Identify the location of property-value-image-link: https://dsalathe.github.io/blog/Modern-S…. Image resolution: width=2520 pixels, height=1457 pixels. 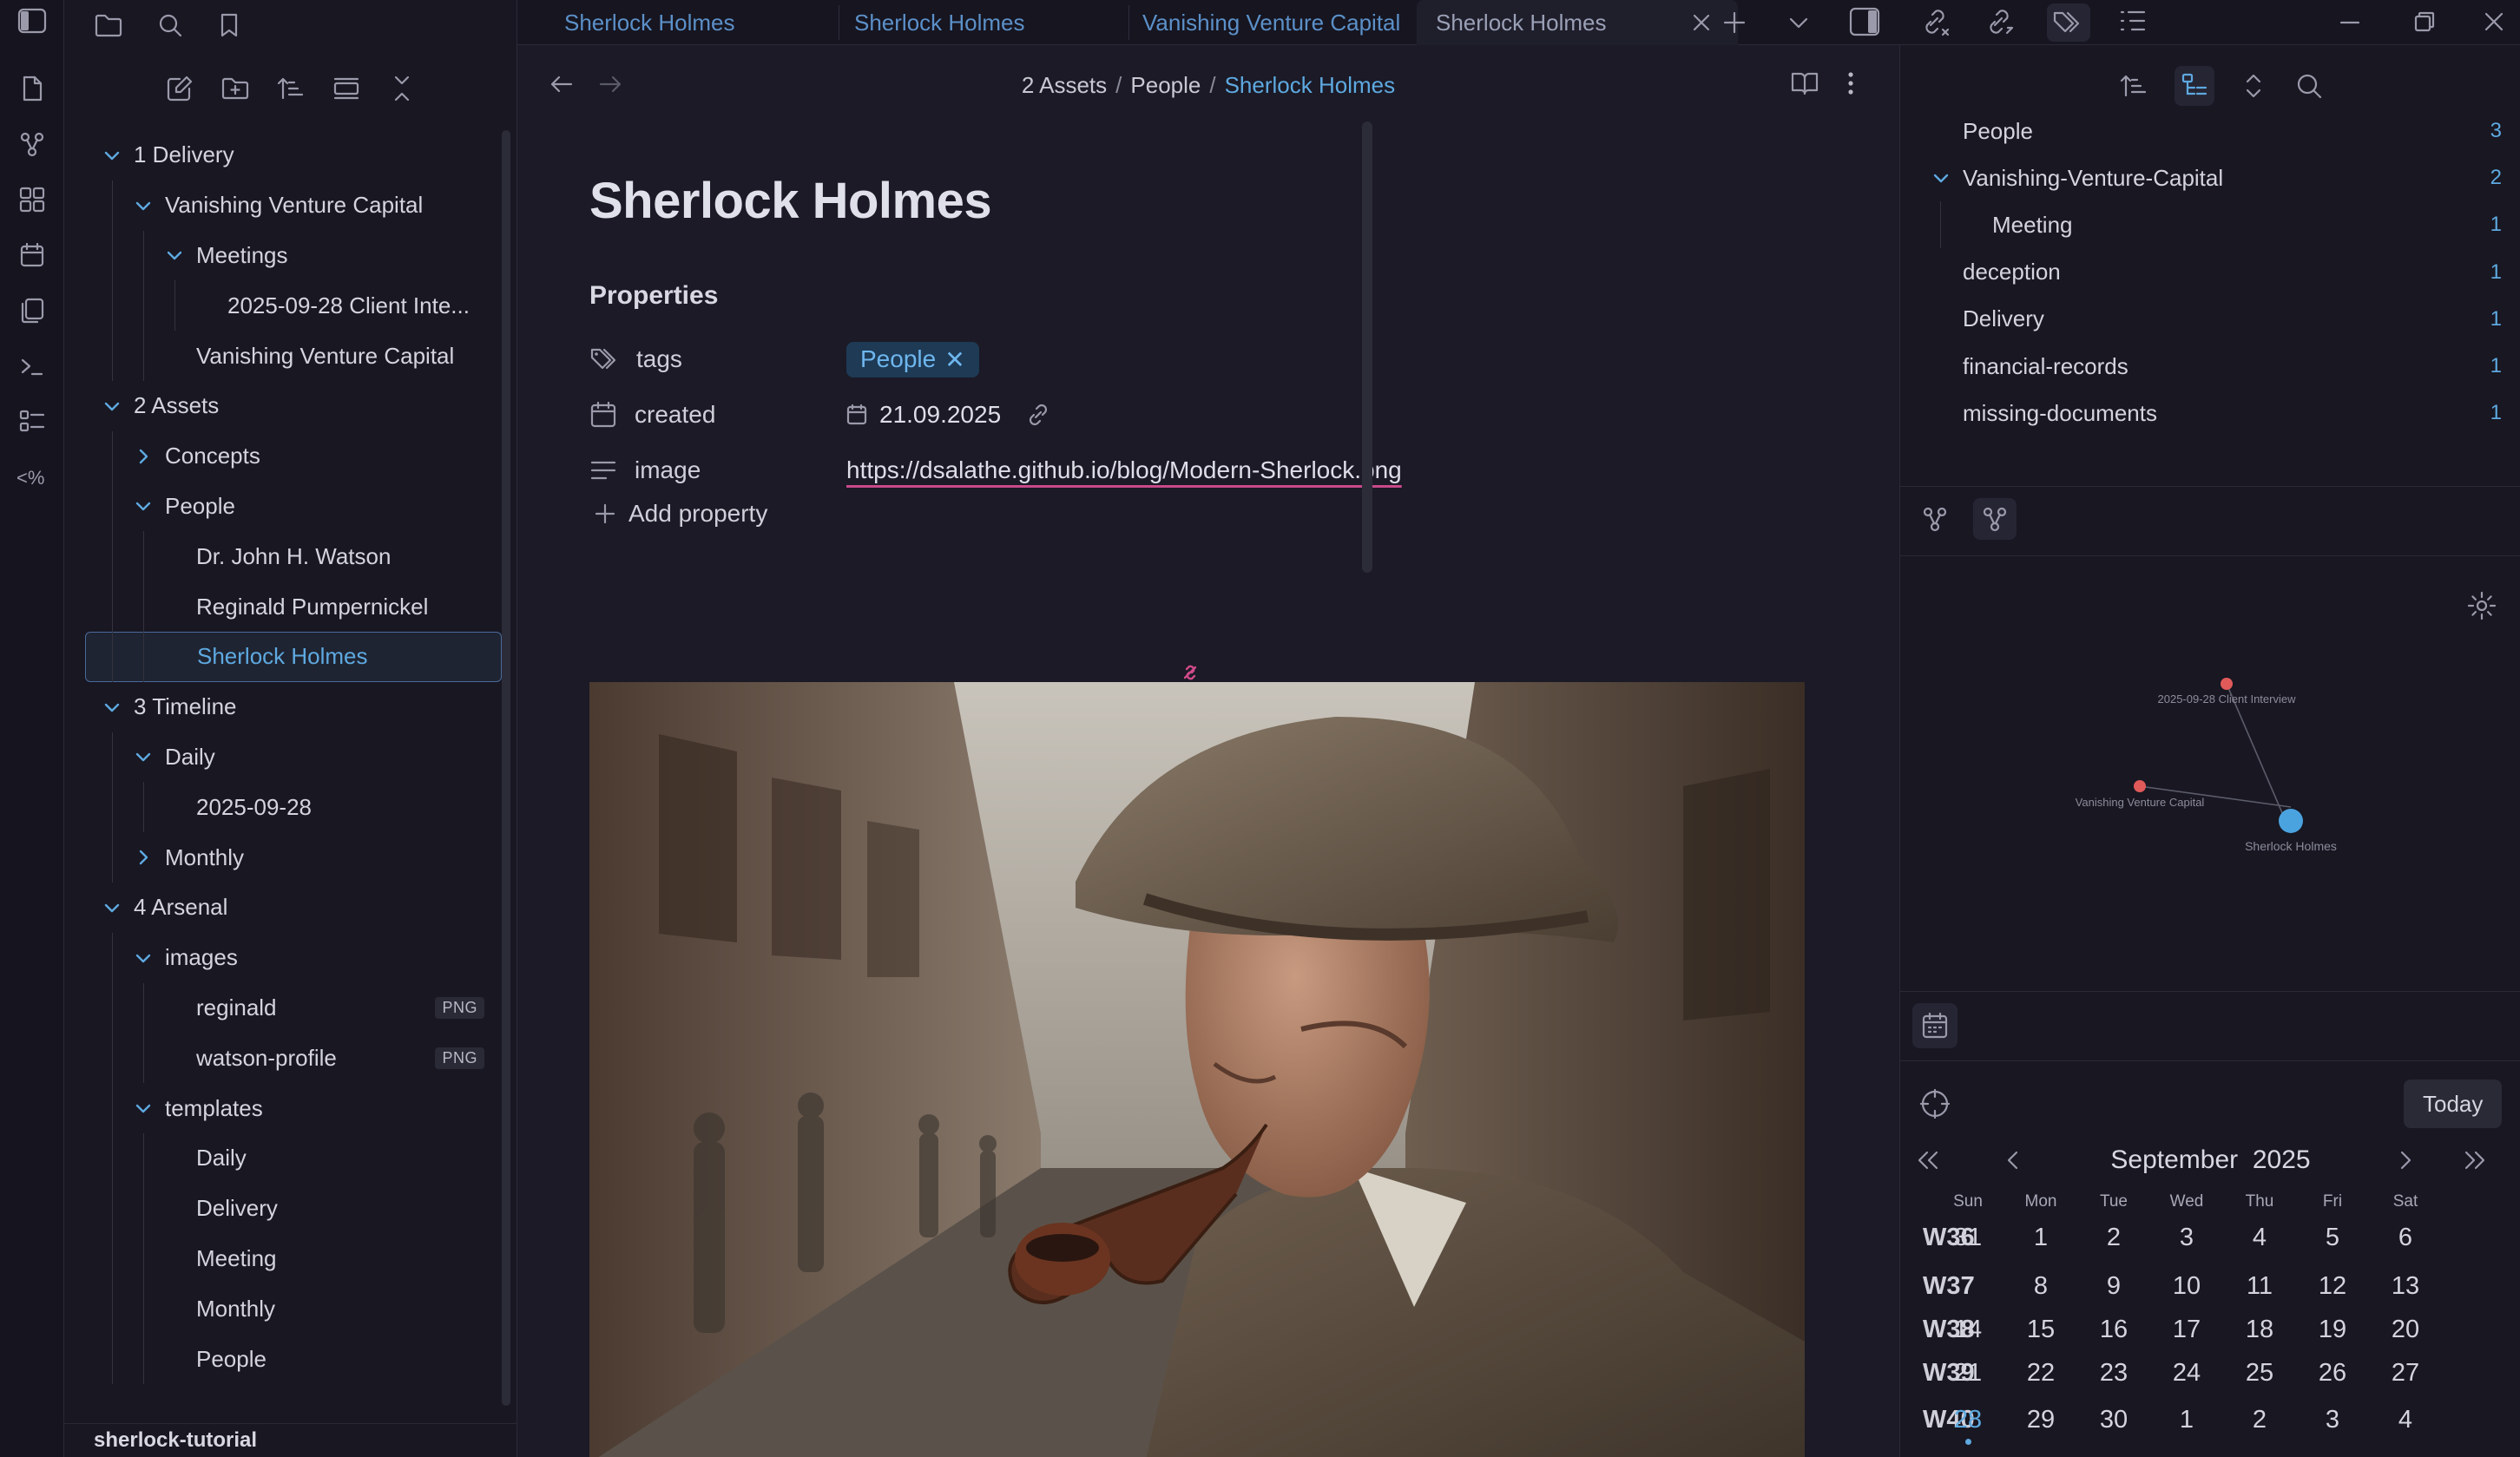
(1124, 470).